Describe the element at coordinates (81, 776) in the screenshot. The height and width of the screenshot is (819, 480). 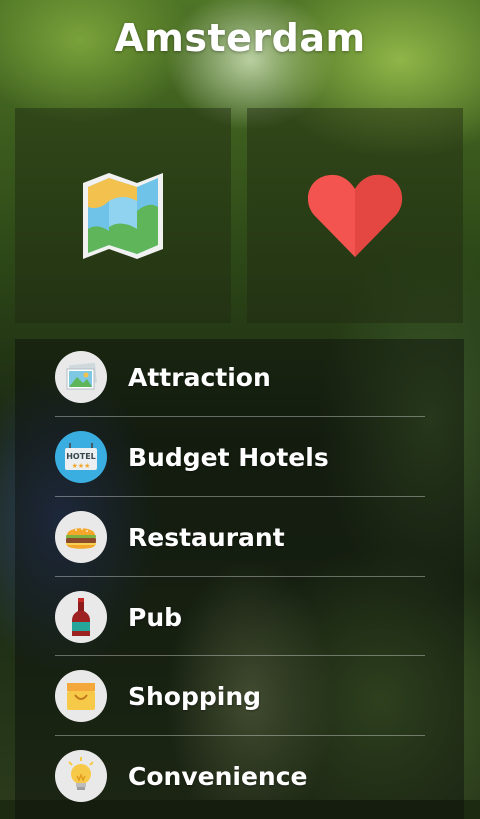
I see `lightbulb-icon` at that location.